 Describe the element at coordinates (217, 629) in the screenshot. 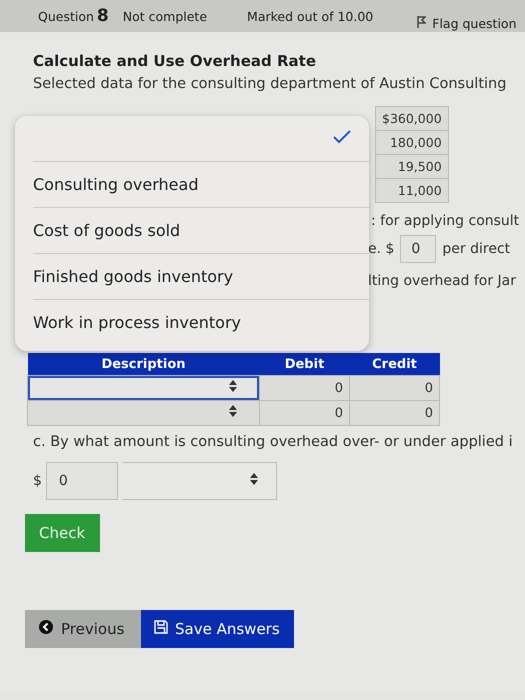

I see `save-answers-button: Save Answers` at that location.